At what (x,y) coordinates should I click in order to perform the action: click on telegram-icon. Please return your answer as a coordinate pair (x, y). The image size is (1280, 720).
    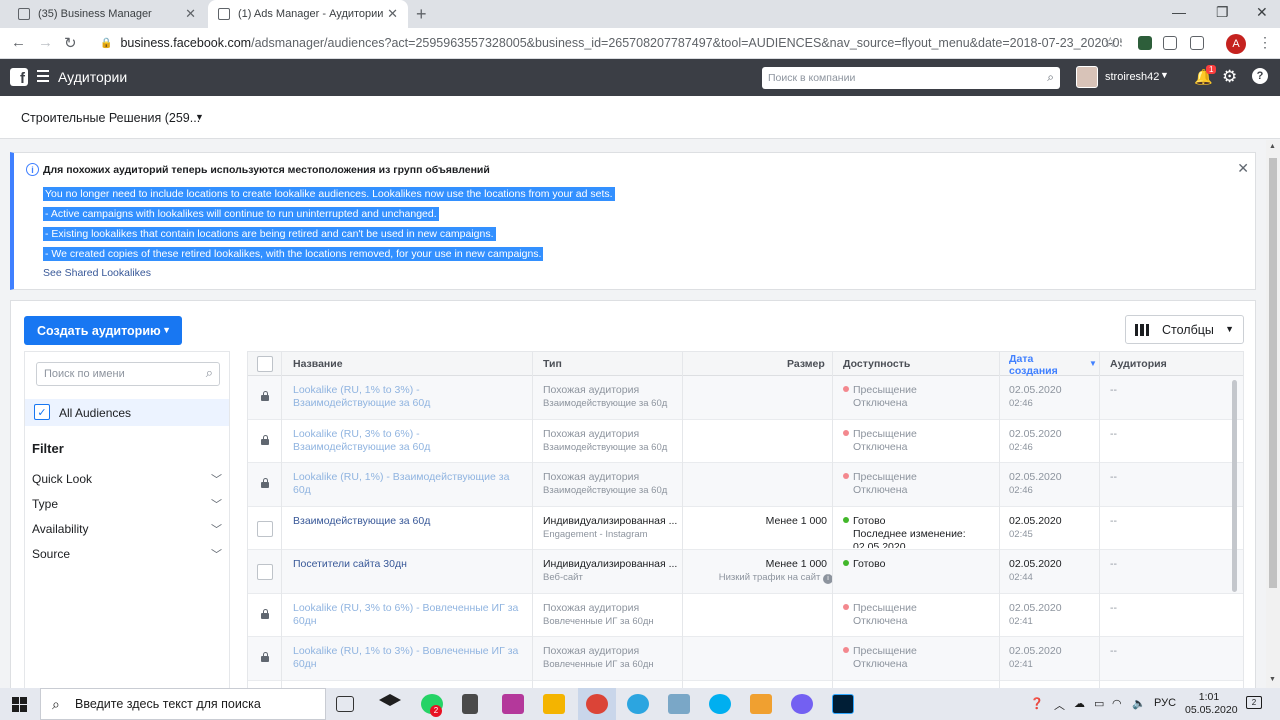
    Looking at the image, I should click on (638, 704).